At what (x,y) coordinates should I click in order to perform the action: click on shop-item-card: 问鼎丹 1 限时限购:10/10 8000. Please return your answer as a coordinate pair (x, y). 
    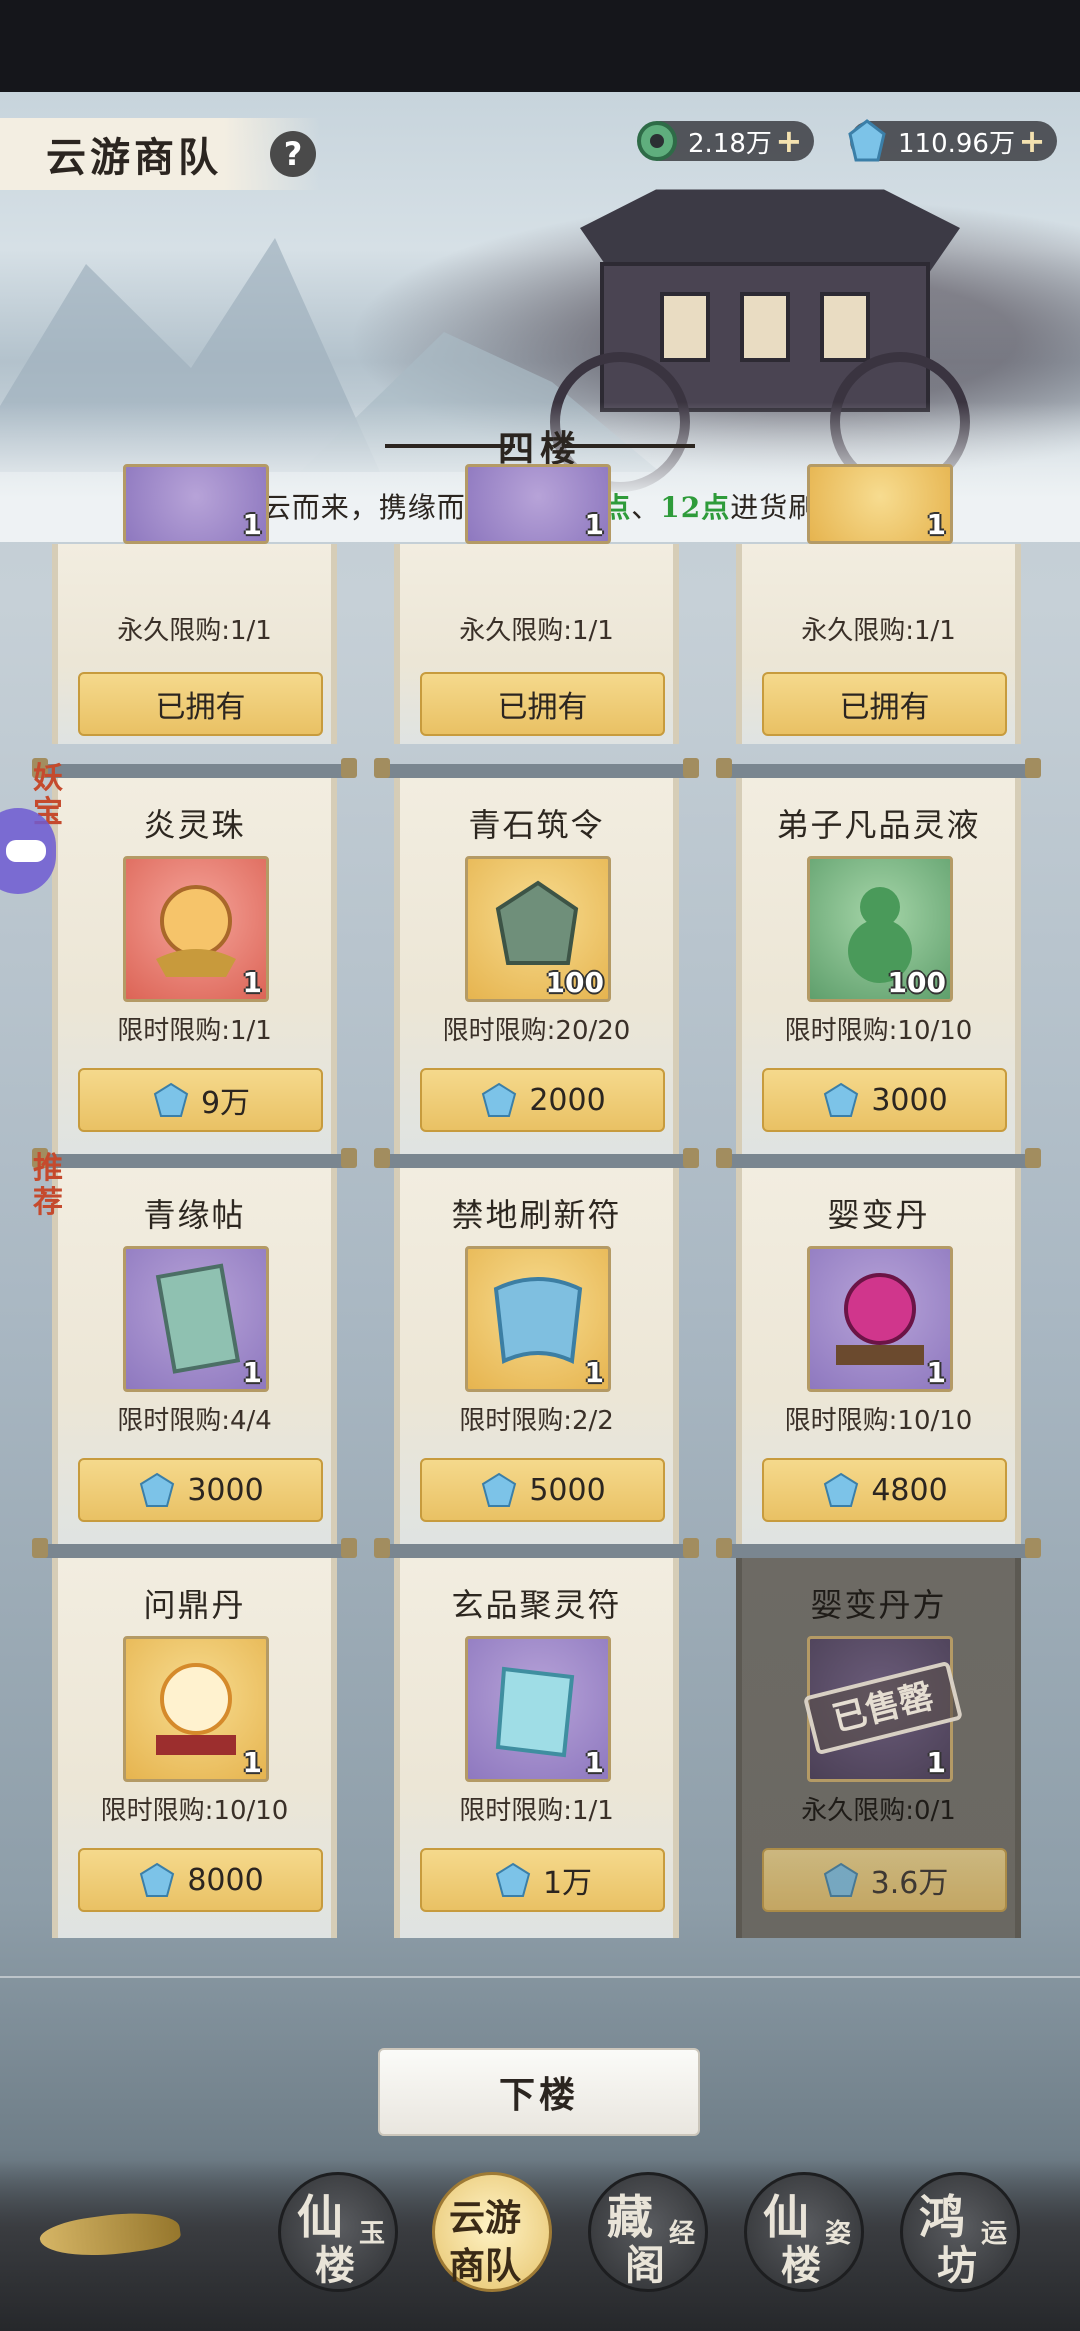
    Looking at the image, I should click on (194, 1738).